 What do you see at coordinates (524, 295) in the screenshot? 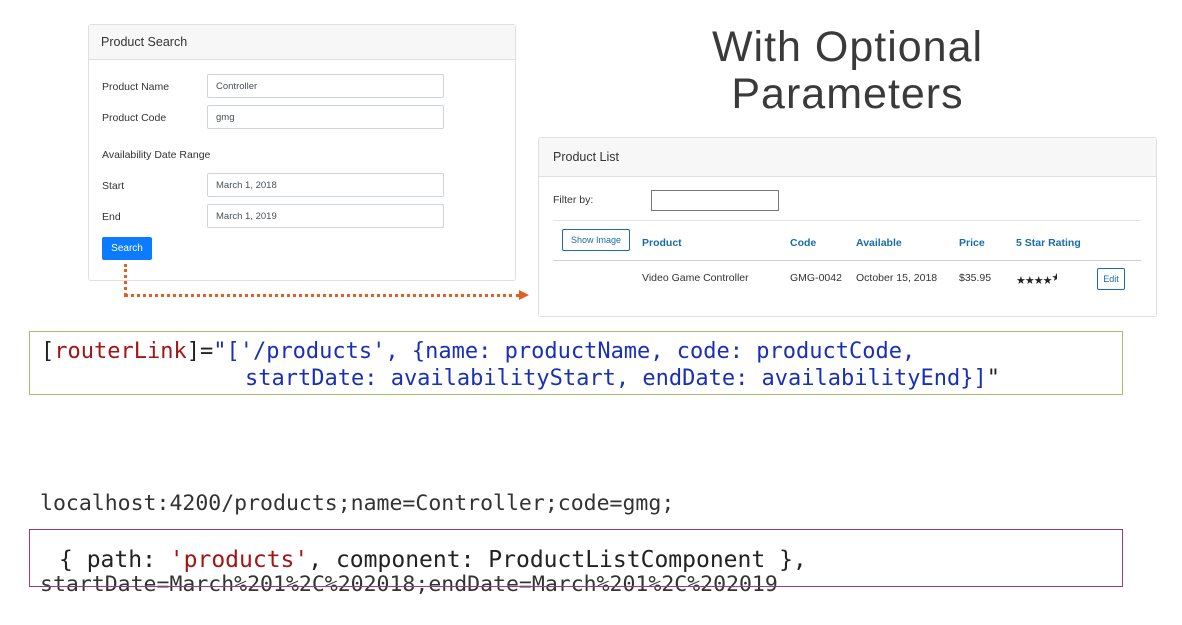
I see `arrow-right-icon` at bounding box center [524, 295].